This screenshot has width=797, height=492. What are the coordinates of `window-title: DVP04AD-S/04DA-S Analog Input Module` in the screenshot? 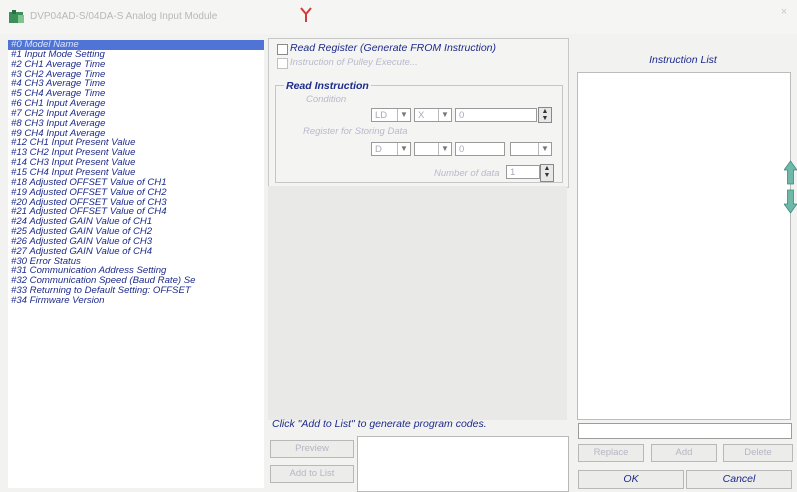 It's located at (124, 16).